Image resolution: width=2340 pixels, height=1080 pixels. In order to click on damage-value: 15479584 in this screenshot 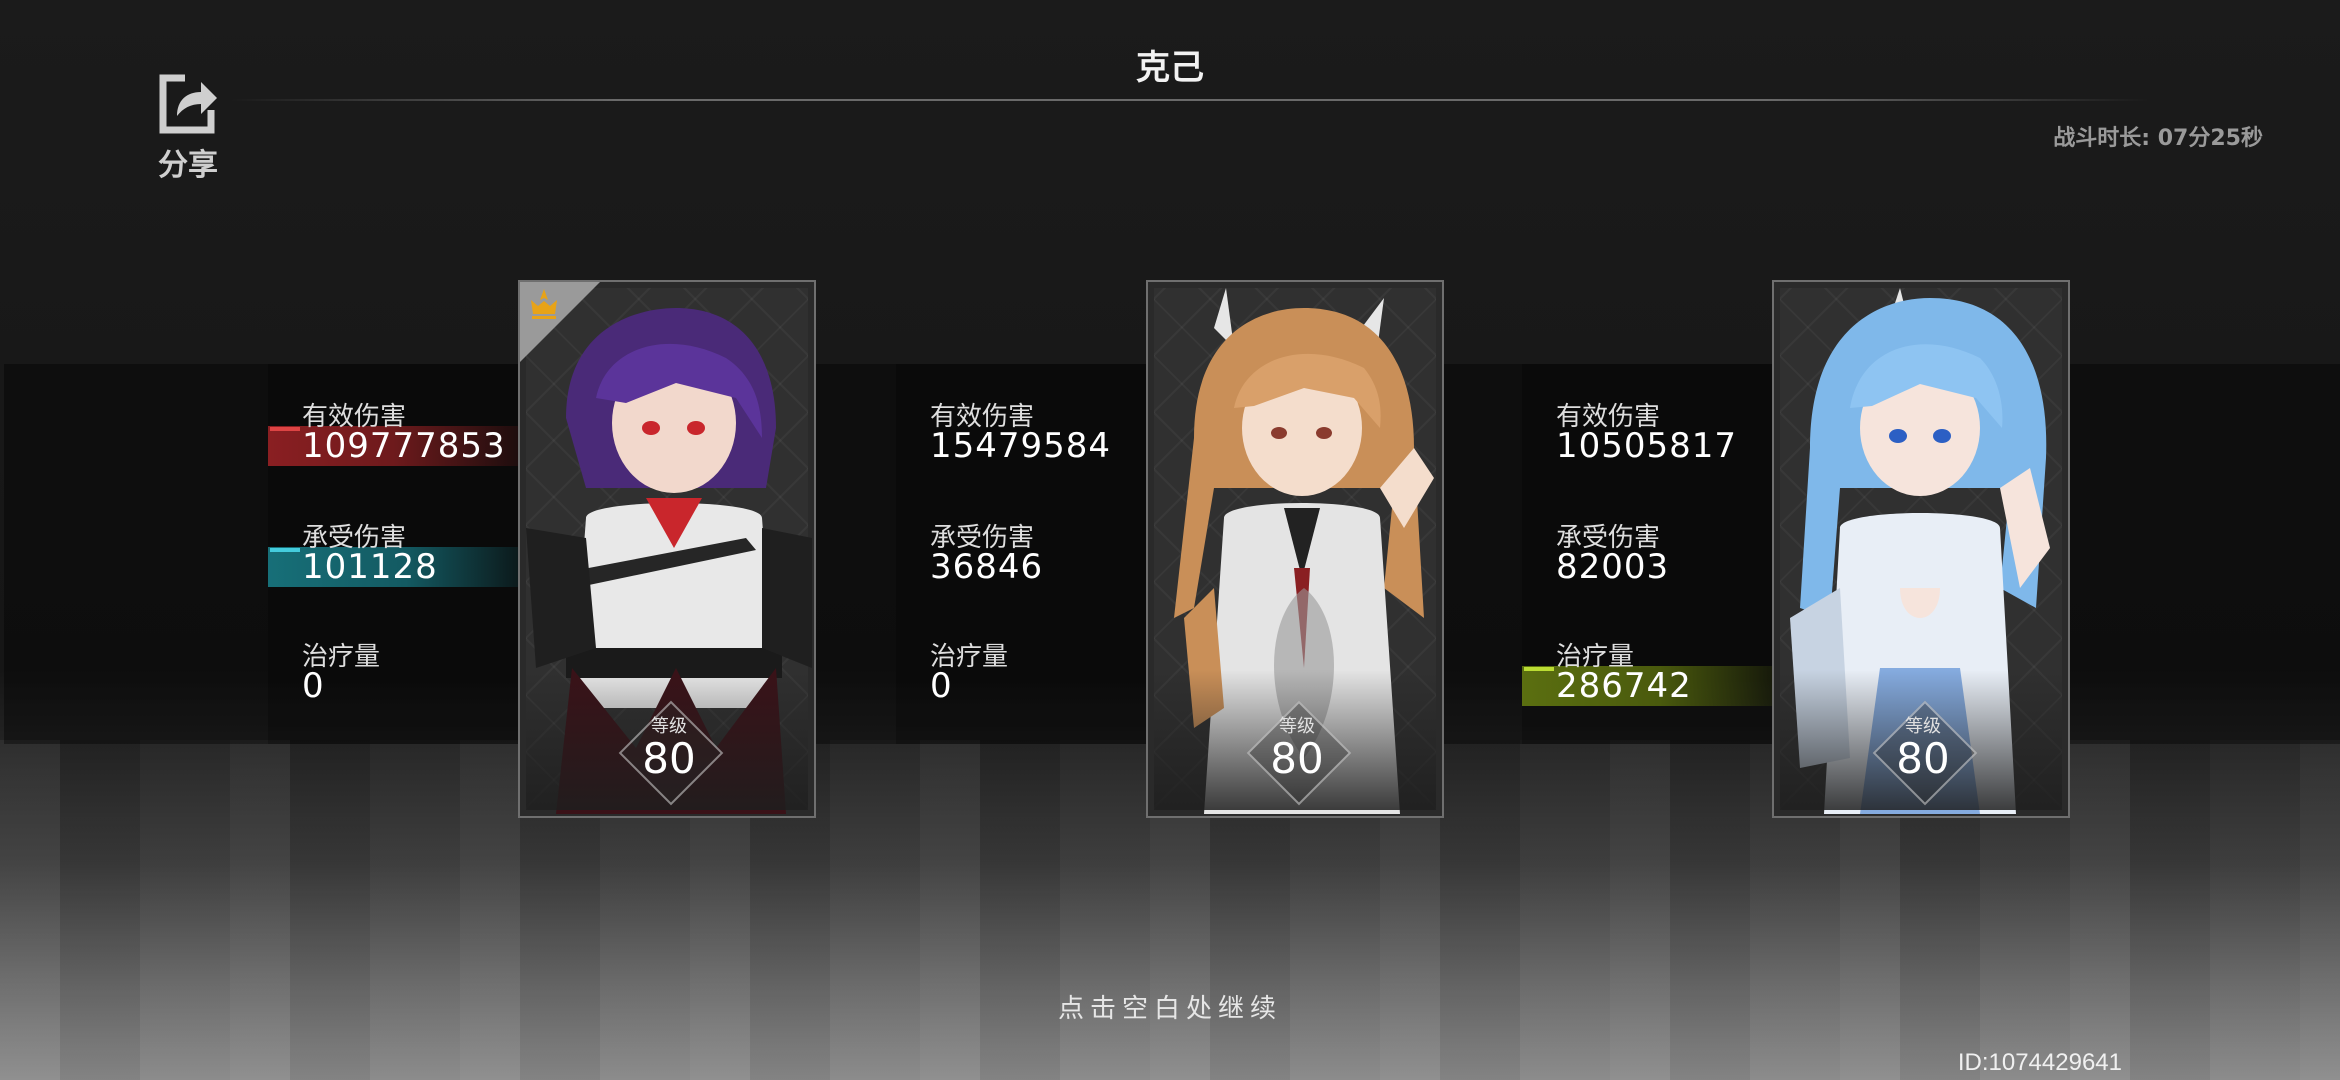, I will do `click(1021, 446)`.